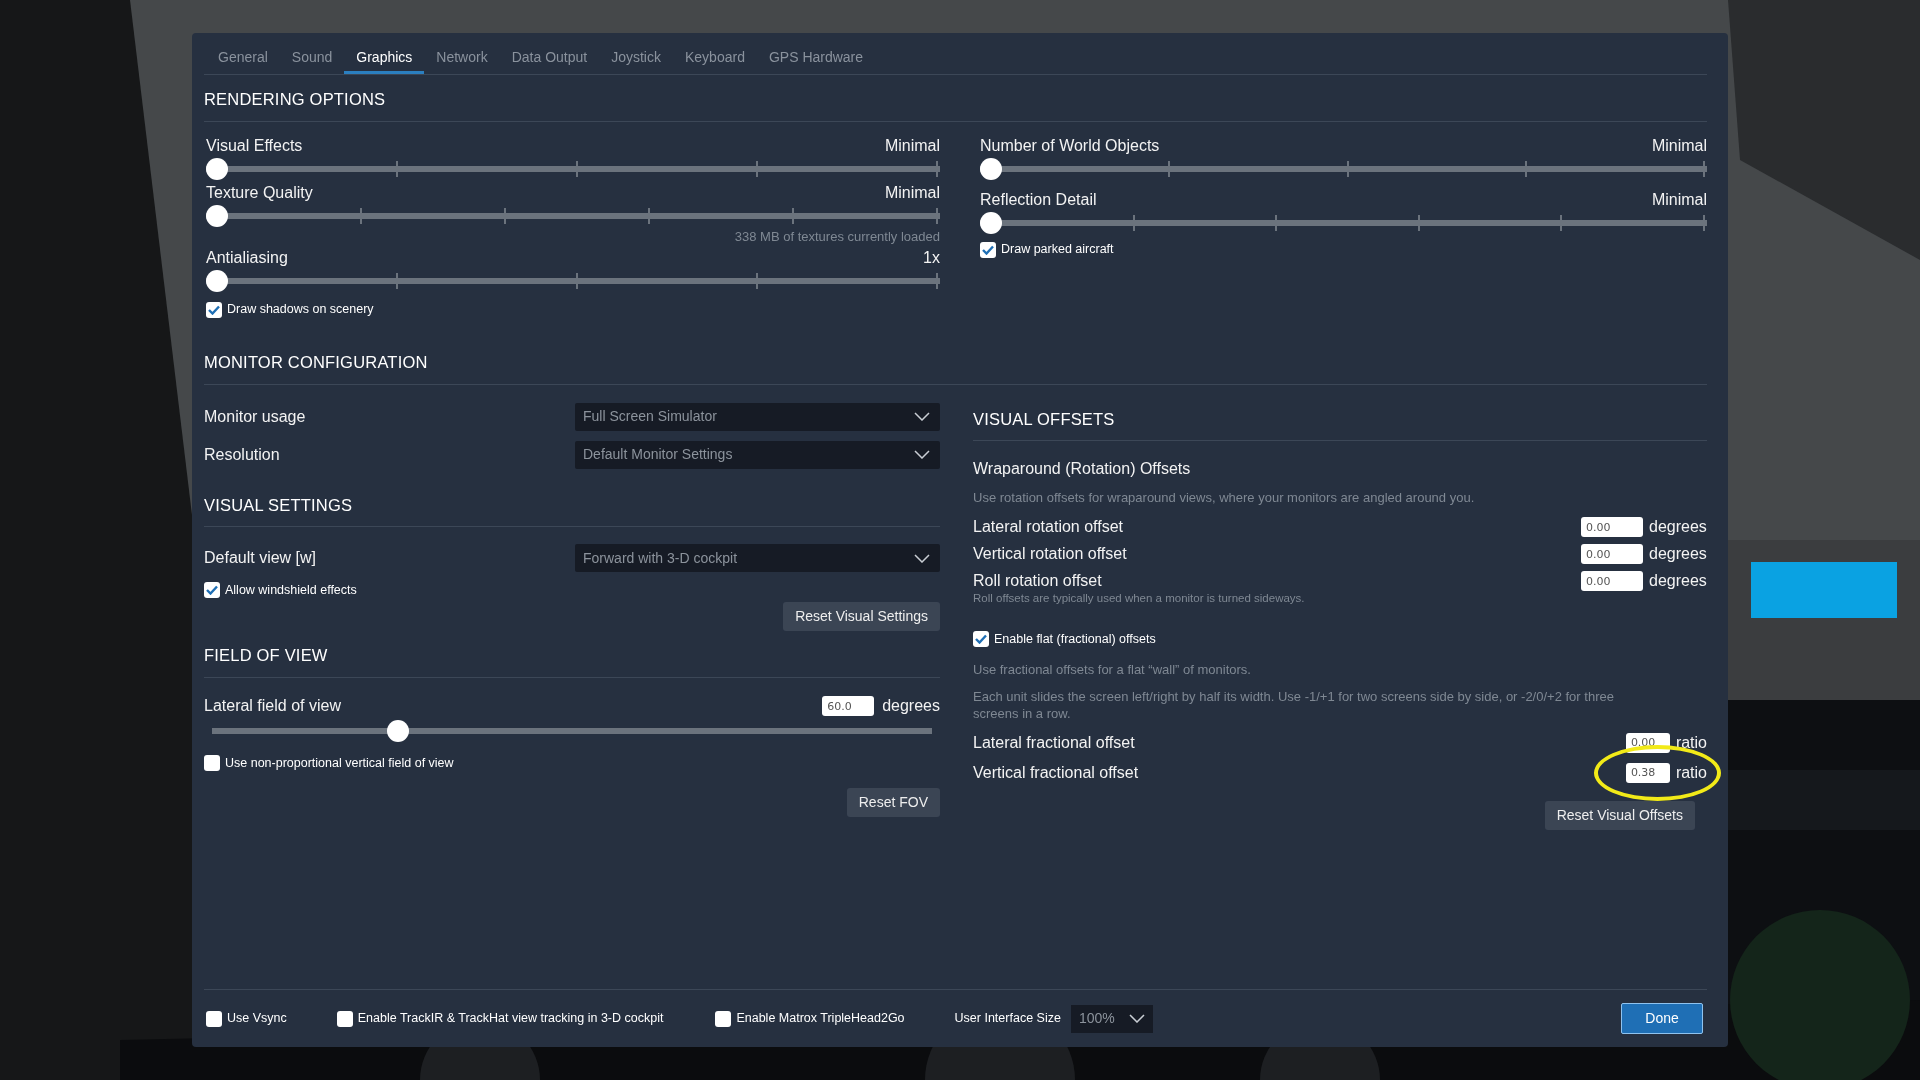  What do you see at coordinates (247, 257) in the screenshot?
I see `slider-label: Antialiasing` at bounding box center [247, 257].